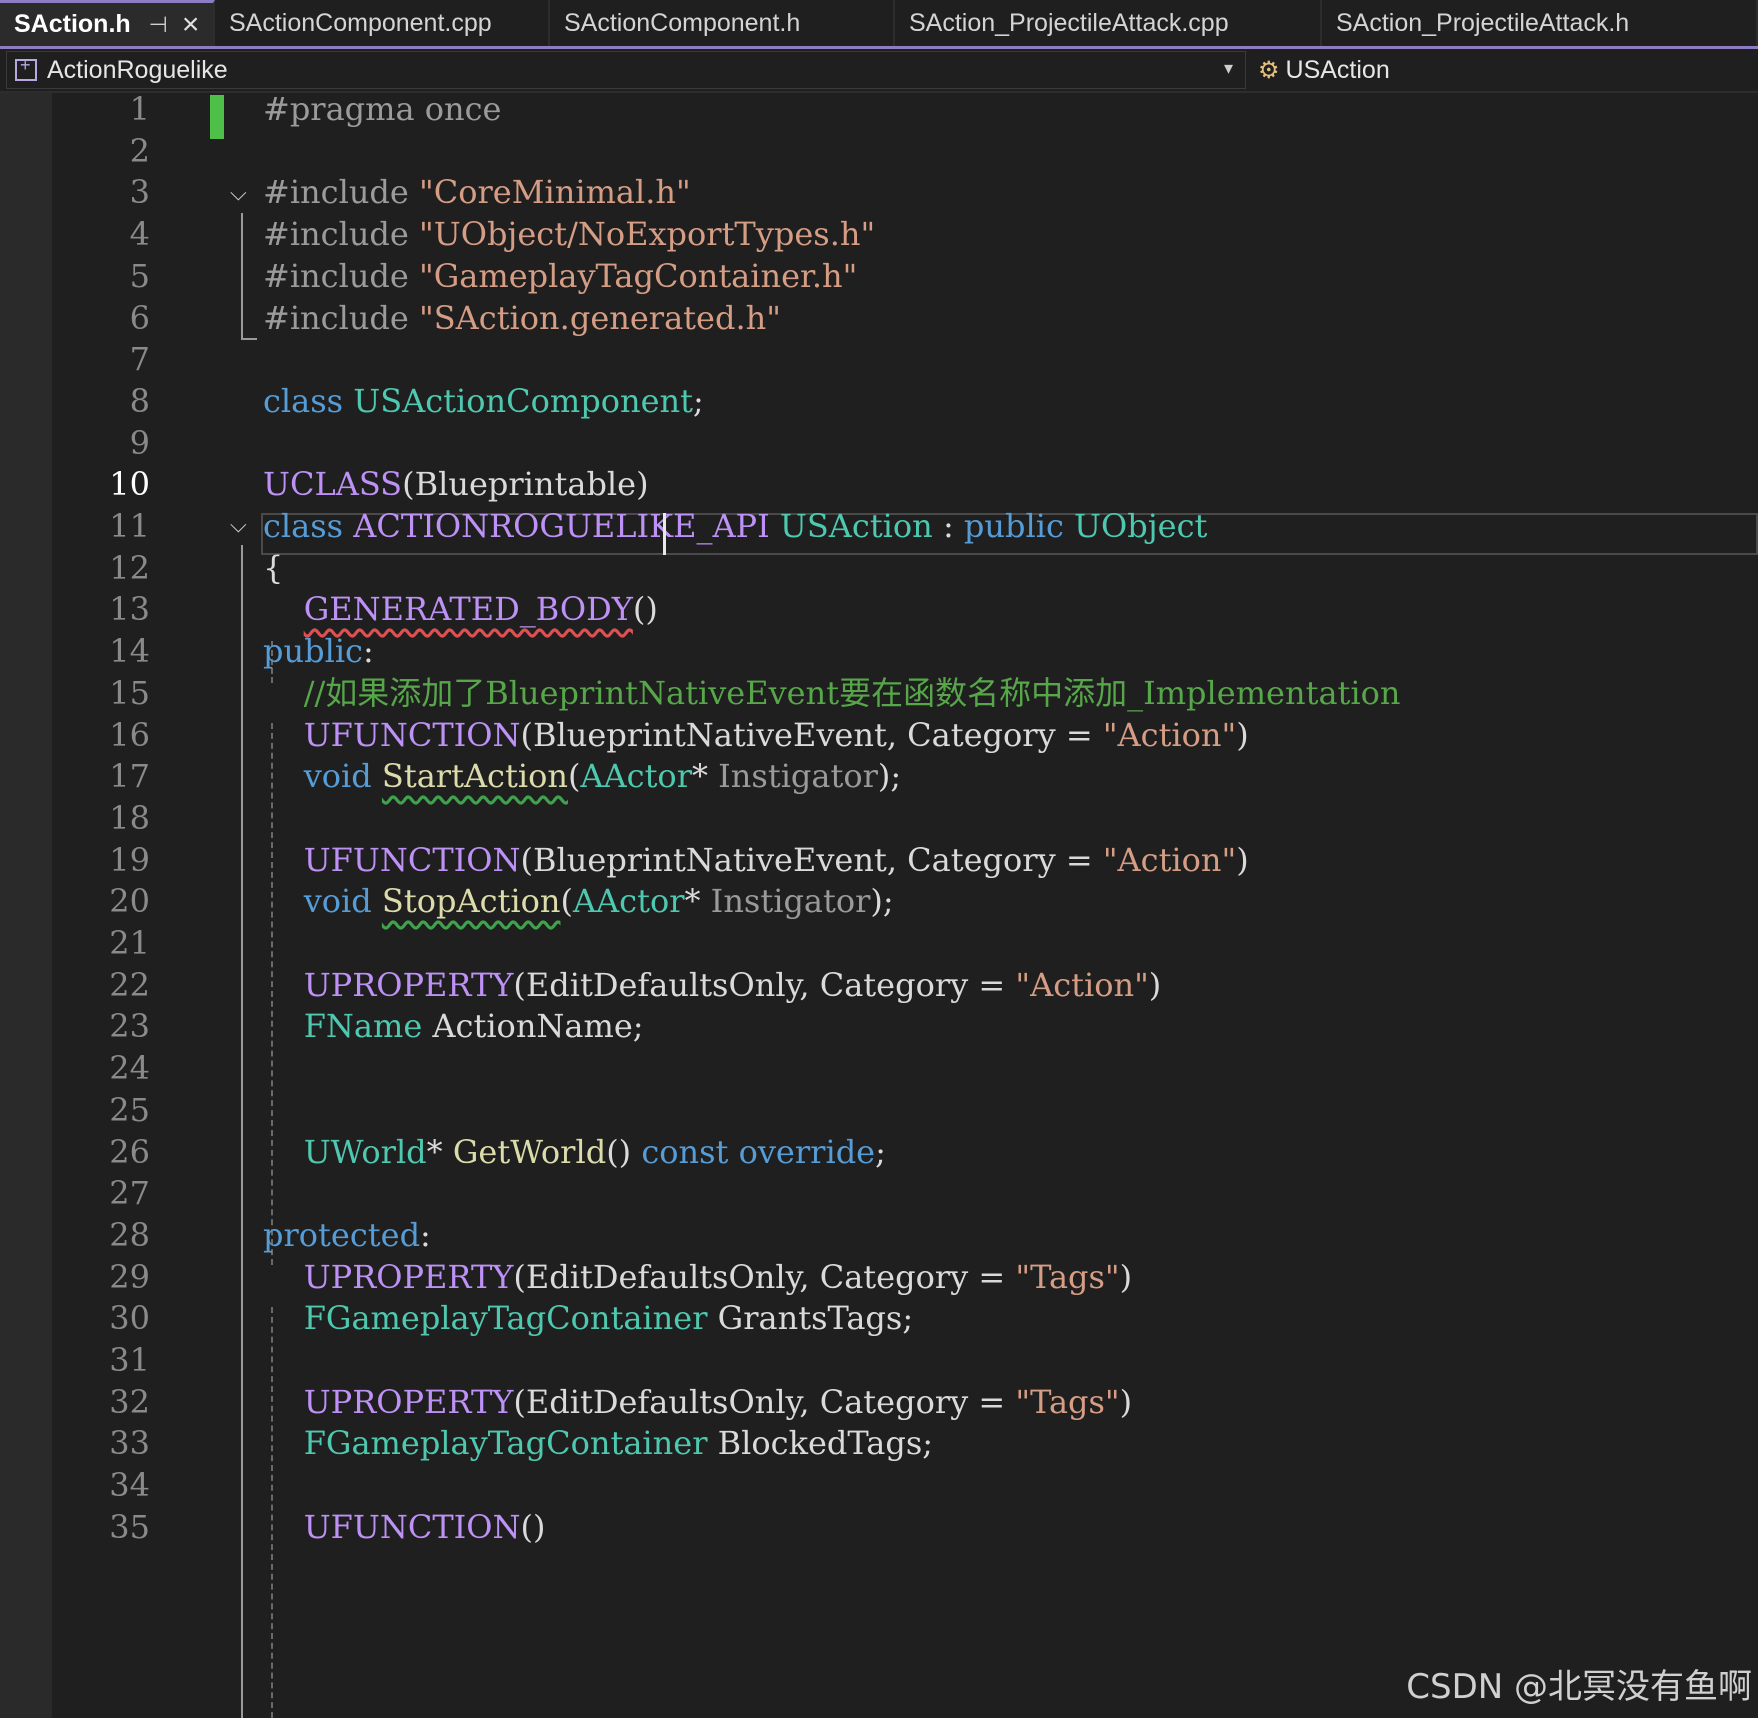 This screenshot has height=1718, width=1758. Describe the element at coordinates (561, 526) in the screenshot. I see `code-token: ACTIONROGUELIKE_API` at that location.